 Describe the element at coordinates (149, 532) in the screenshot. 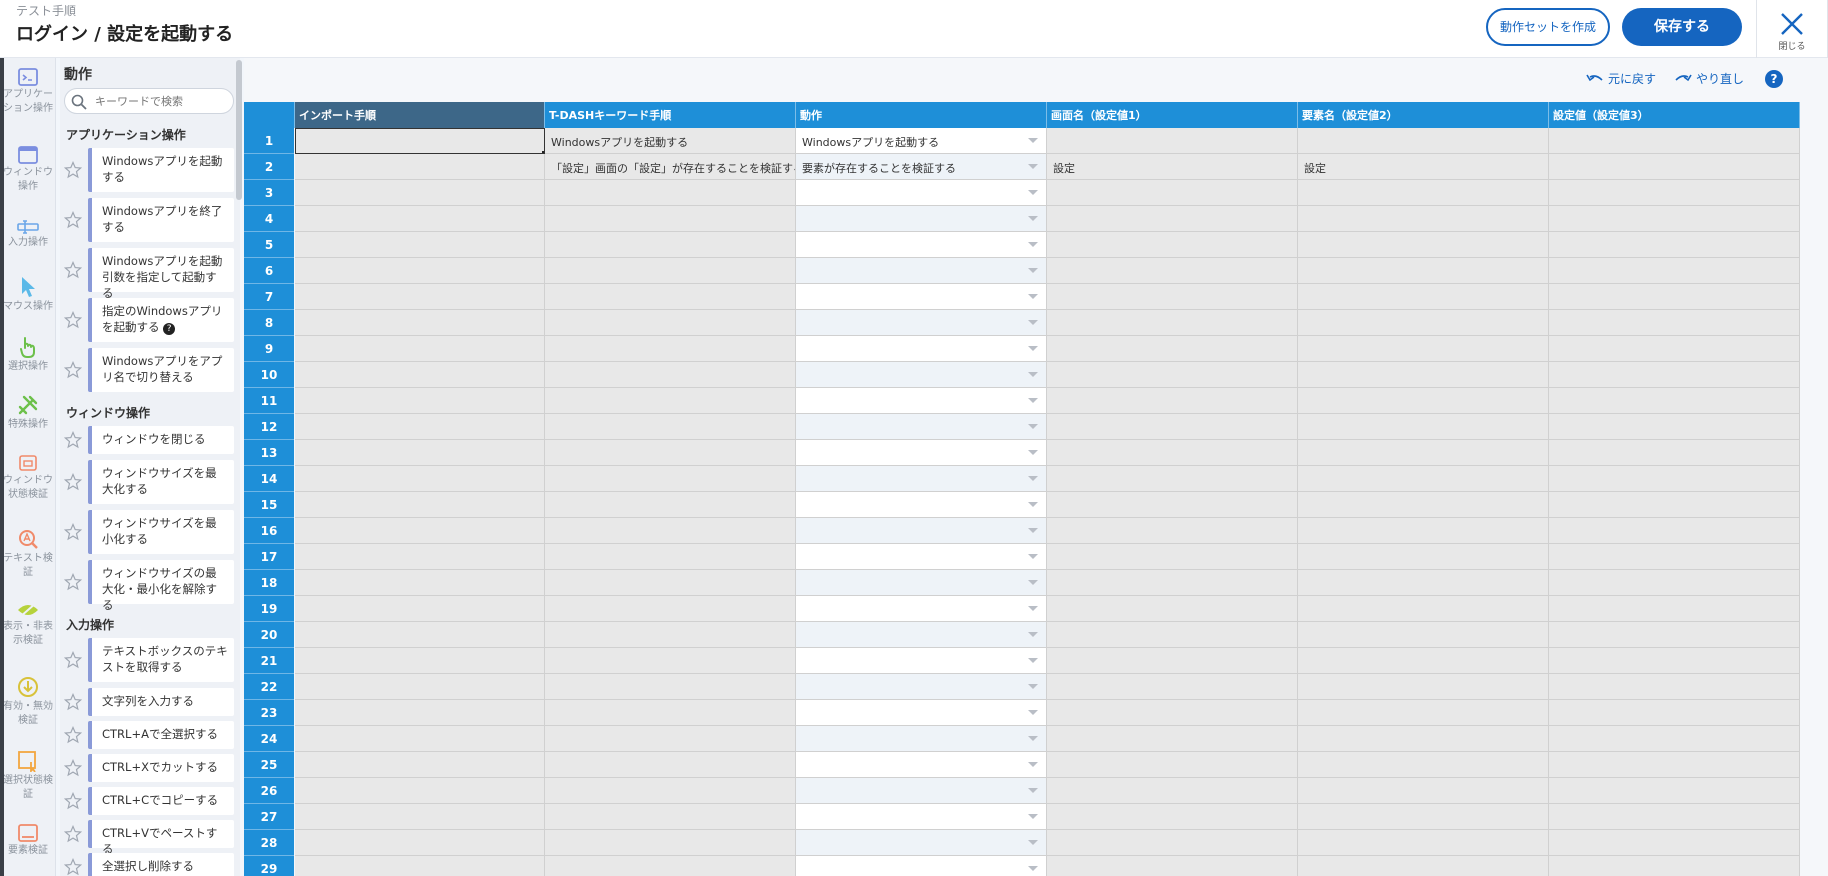

I see `action-item: ウィンドウサイズを最小化する` at that location.